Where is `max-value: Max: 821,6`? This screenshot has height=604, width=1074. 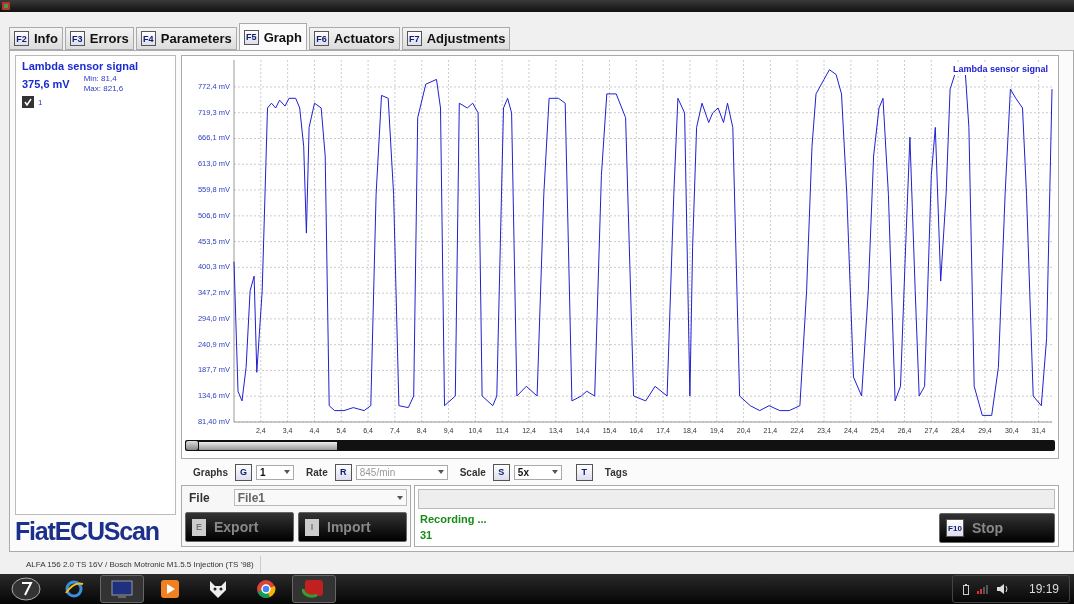 max-value: Max: 821,6 is located at coordinates (103, 89).